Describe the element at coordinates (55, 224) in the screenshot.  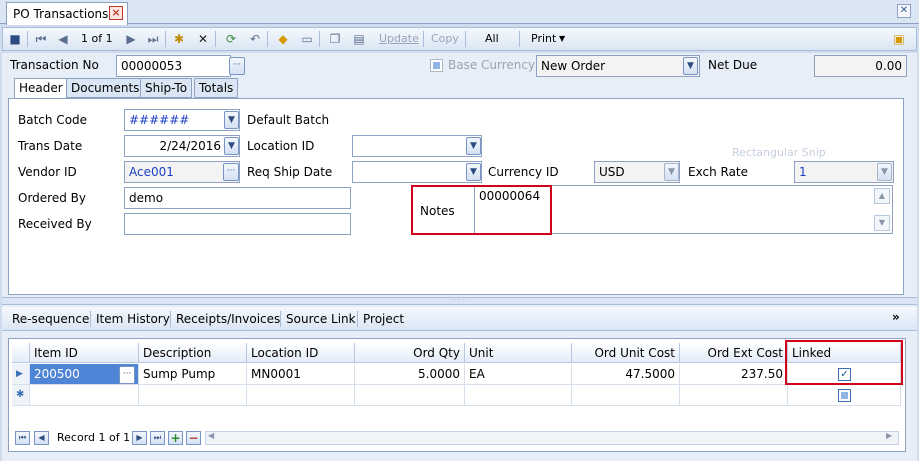
I see `received-by-label: Received By` at that location.